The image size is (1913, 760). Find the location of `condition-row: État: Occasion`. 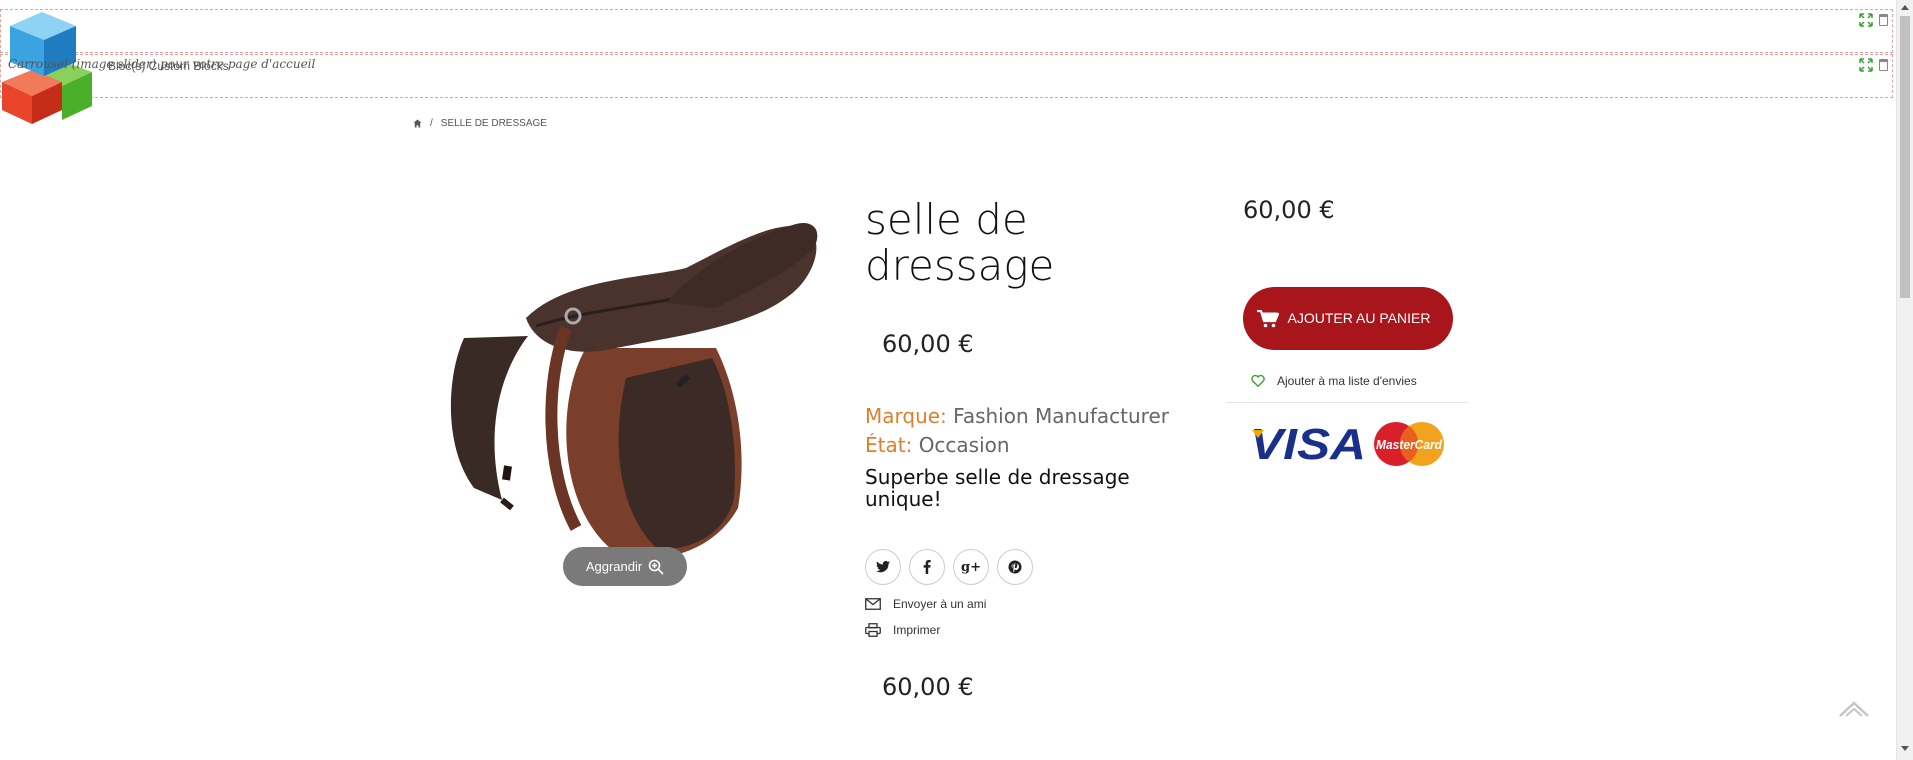

condition-row: État: Occasion is located at coordinates (937, 445).